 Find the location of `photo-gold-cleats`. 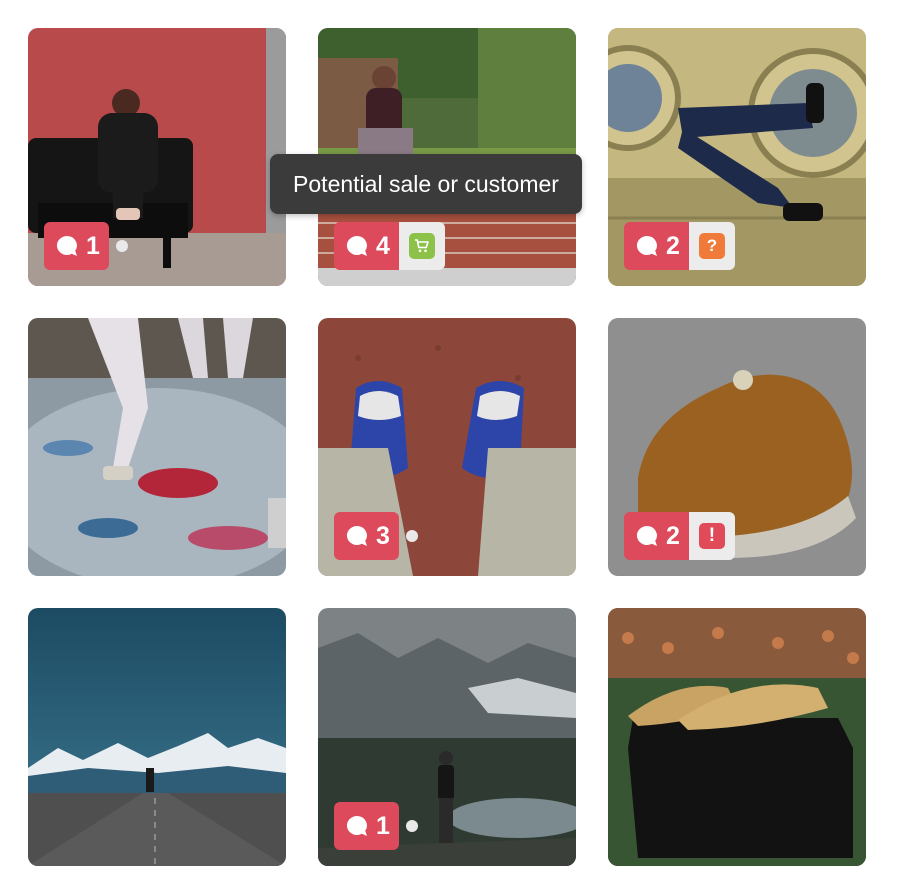

photo-gold-cleats is located at coordinates (737, 737).